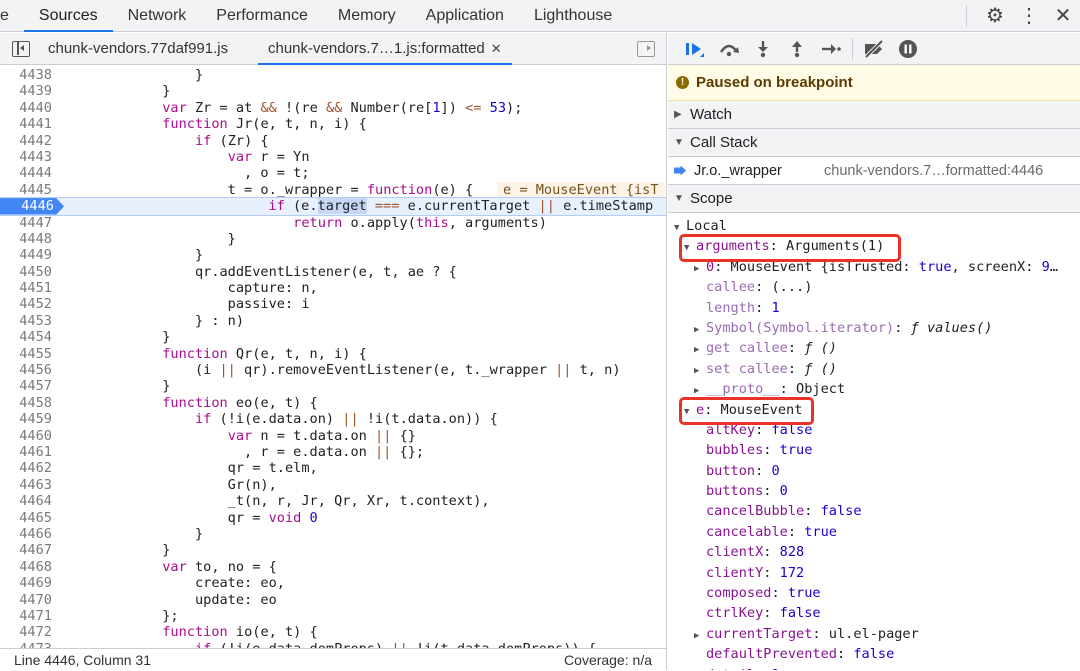  What do you see at coordinates (28, 223) in the screenshot?
I see `line-number: 4447` at bounding box center [28, 223].